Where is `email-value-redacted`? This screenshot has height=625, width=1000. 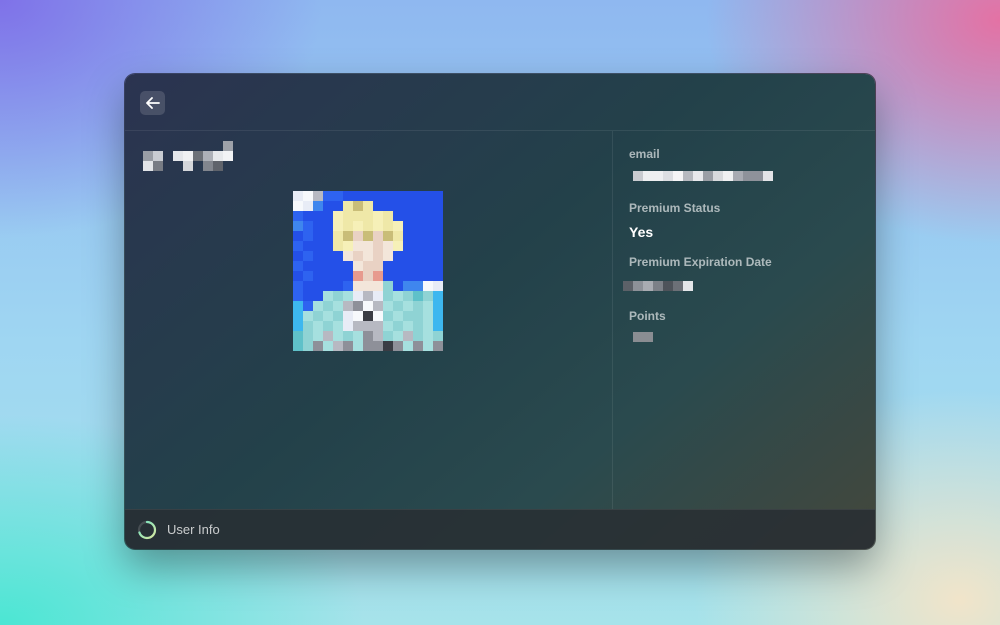 email-value-redacted is located at coordinates (703, 176).